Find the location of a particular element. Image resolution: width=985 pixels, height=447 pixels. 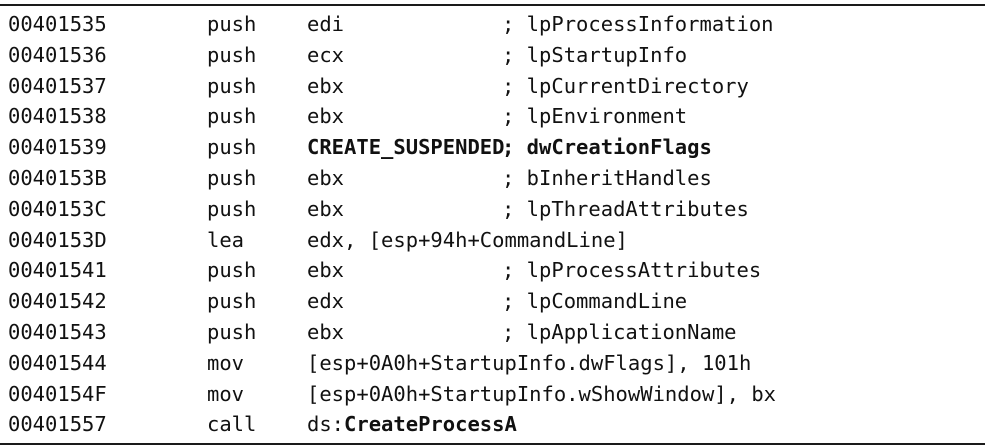

address: 00401536 is located at coordinates (57, 54).